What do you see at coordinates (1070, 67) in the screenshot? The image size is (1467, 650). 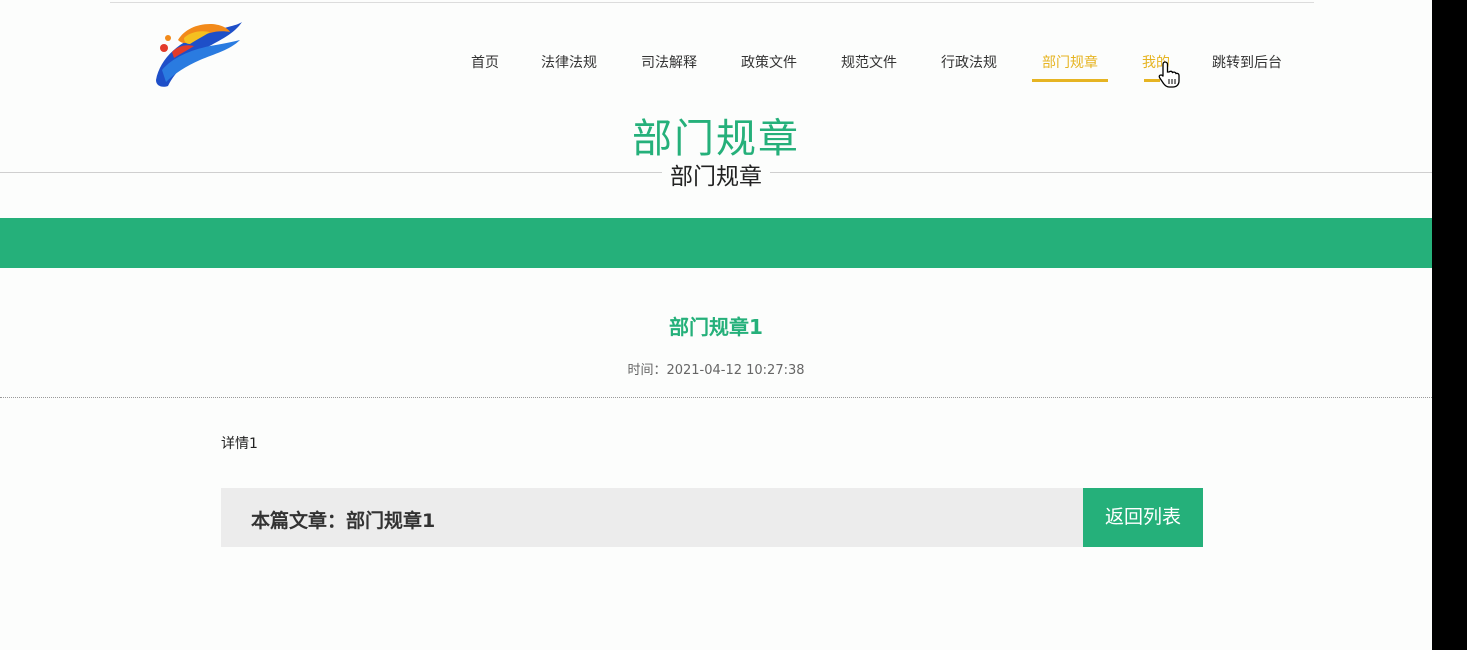 I see `nav-item-department-rules: 部门规章` at bounding box center [1070, 67].